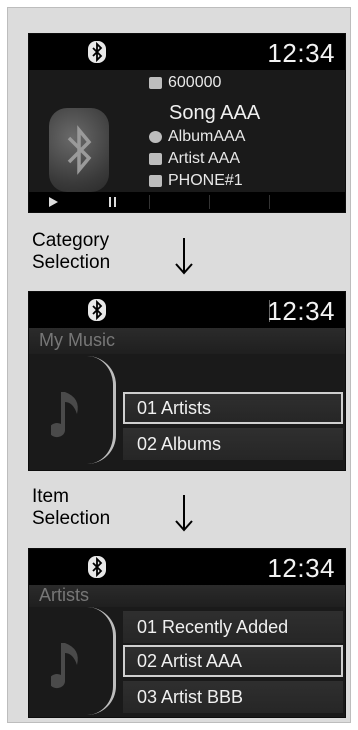 The image size is (358, 730). I want to click on category-selection-label: Category Selection, so click(71, 252).